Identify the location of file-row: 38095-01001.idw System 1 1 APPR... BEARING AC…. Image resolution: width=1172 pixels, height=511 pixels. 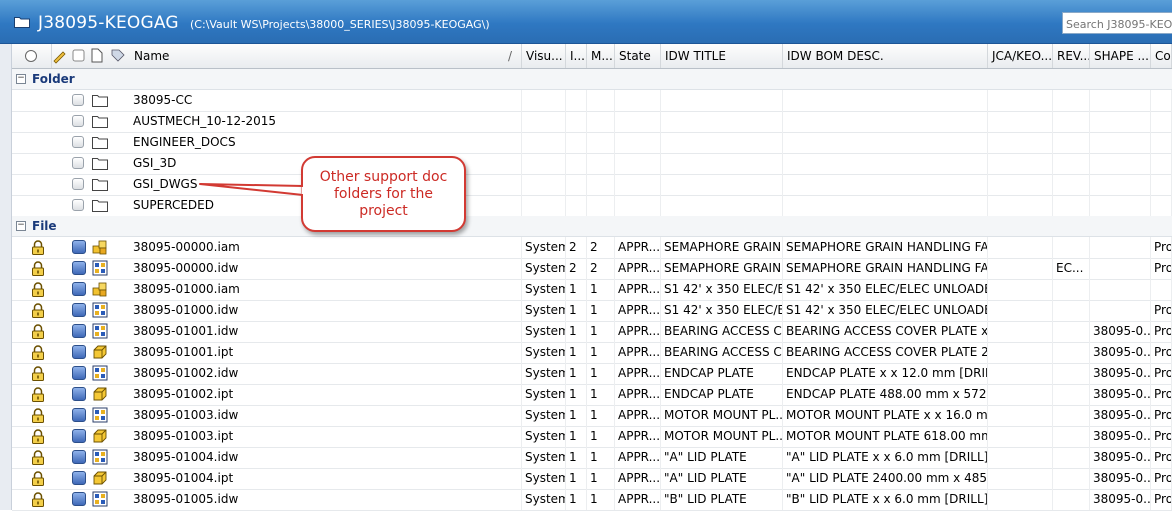
(592, 332).